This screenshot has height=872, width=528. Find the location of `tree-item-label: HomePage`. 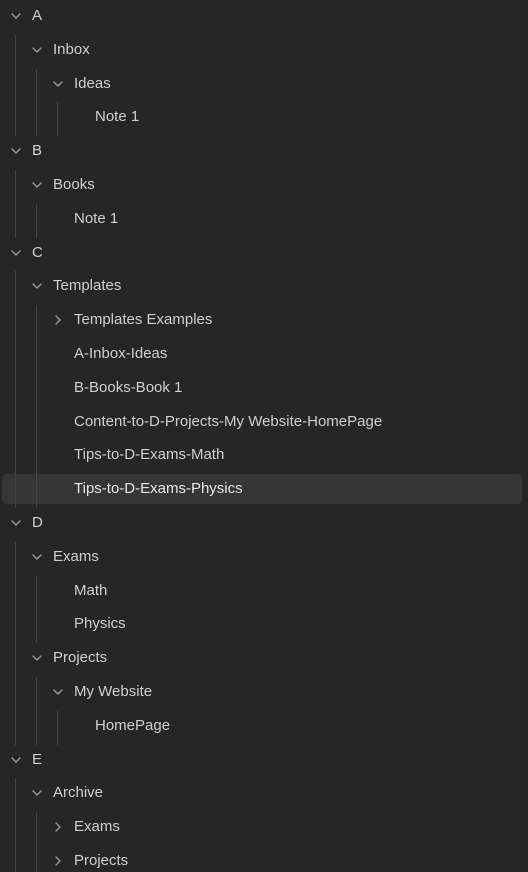

tree-item-label: HomePage is located at coordinates (133, 725).